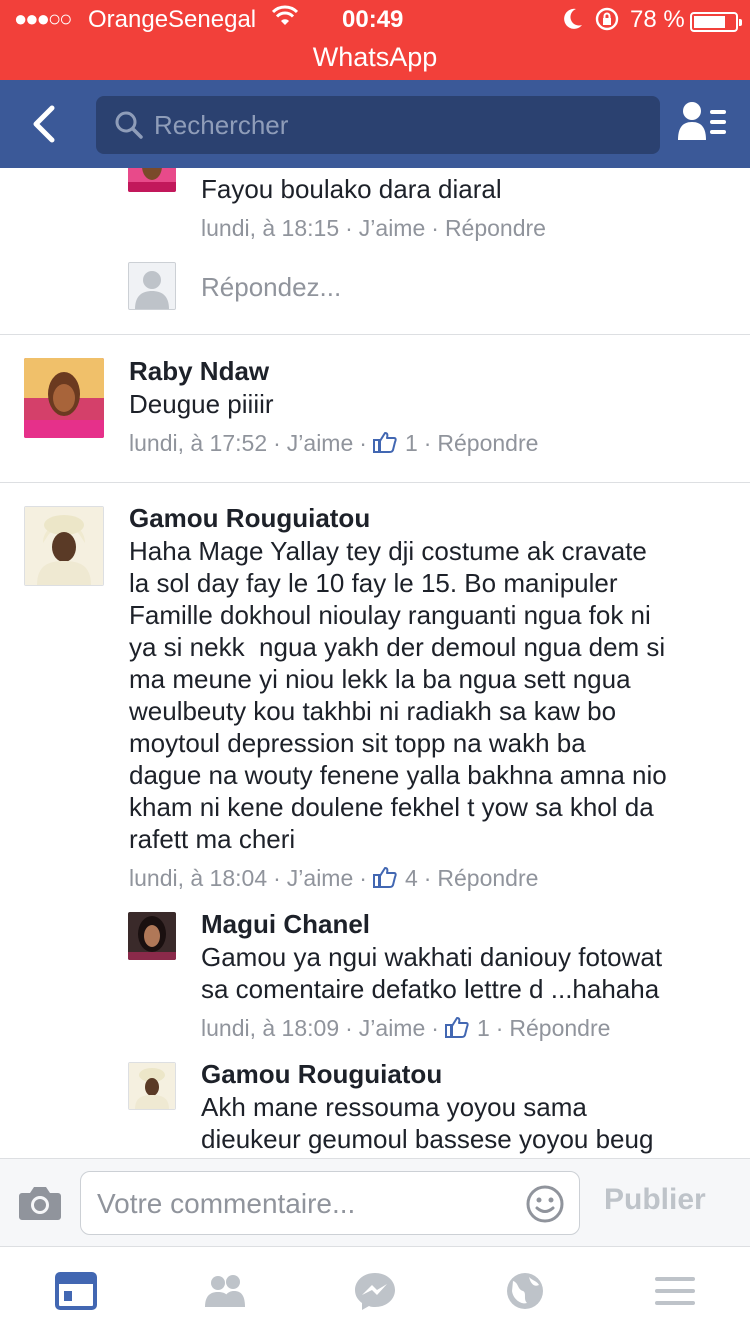 Image resolution: width=750 pixels, height=1334 pixels. I want to click on navigation-bar: Rechercher, so click(375, 124).